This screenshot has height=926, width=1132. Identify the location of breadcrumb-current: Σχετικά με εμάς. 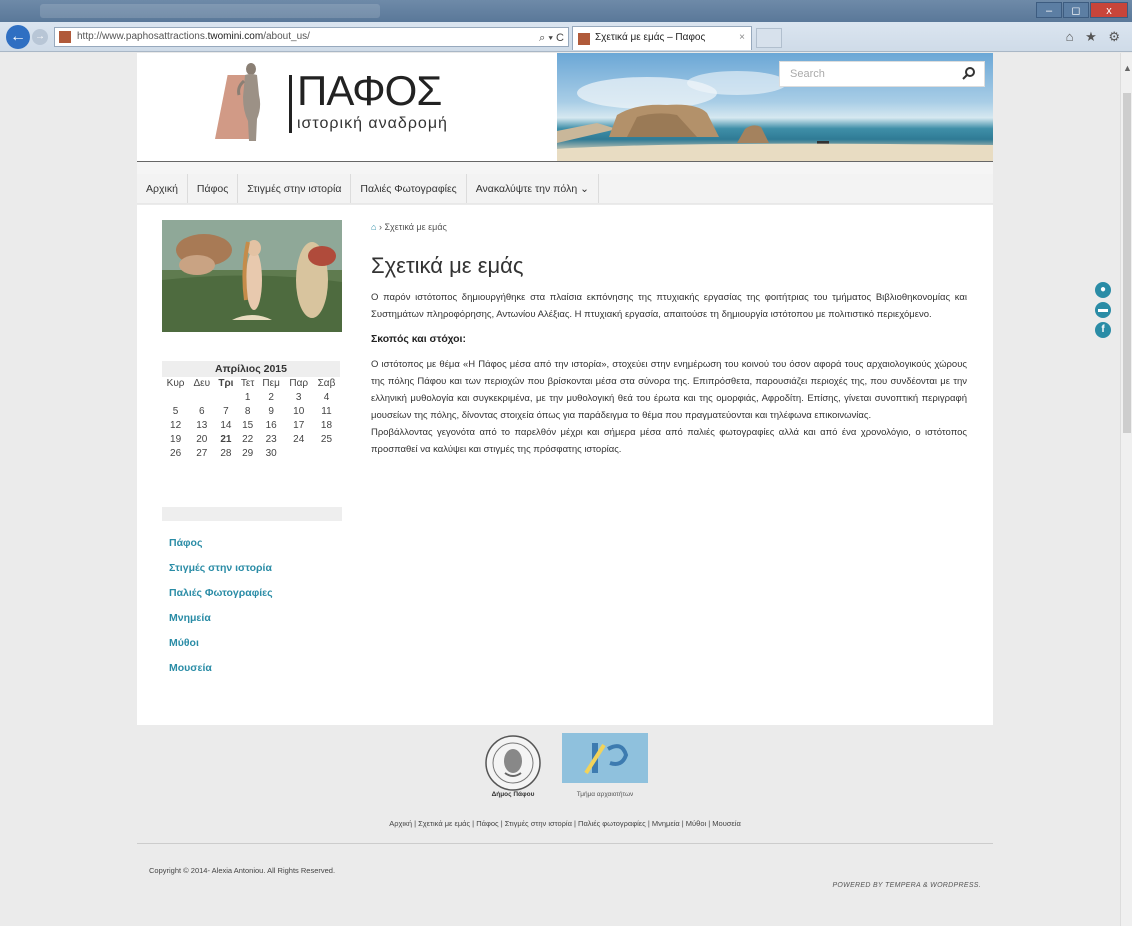
(415, 227).